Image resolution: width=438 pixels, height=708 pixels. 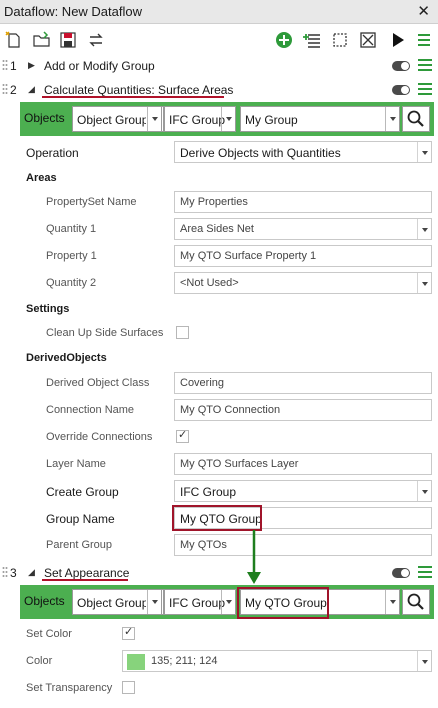 I want to click on color-swatch, so click(x=136, y=662).